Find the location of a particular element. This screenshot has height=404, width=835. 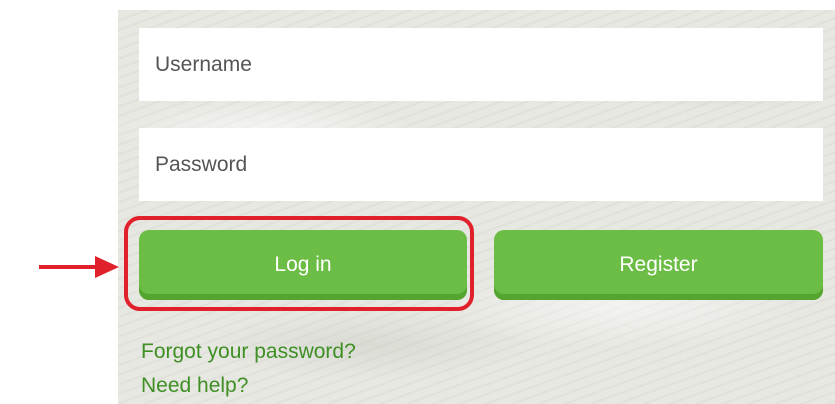

need-help-link: Need help? is located at coordinates (194, 386).